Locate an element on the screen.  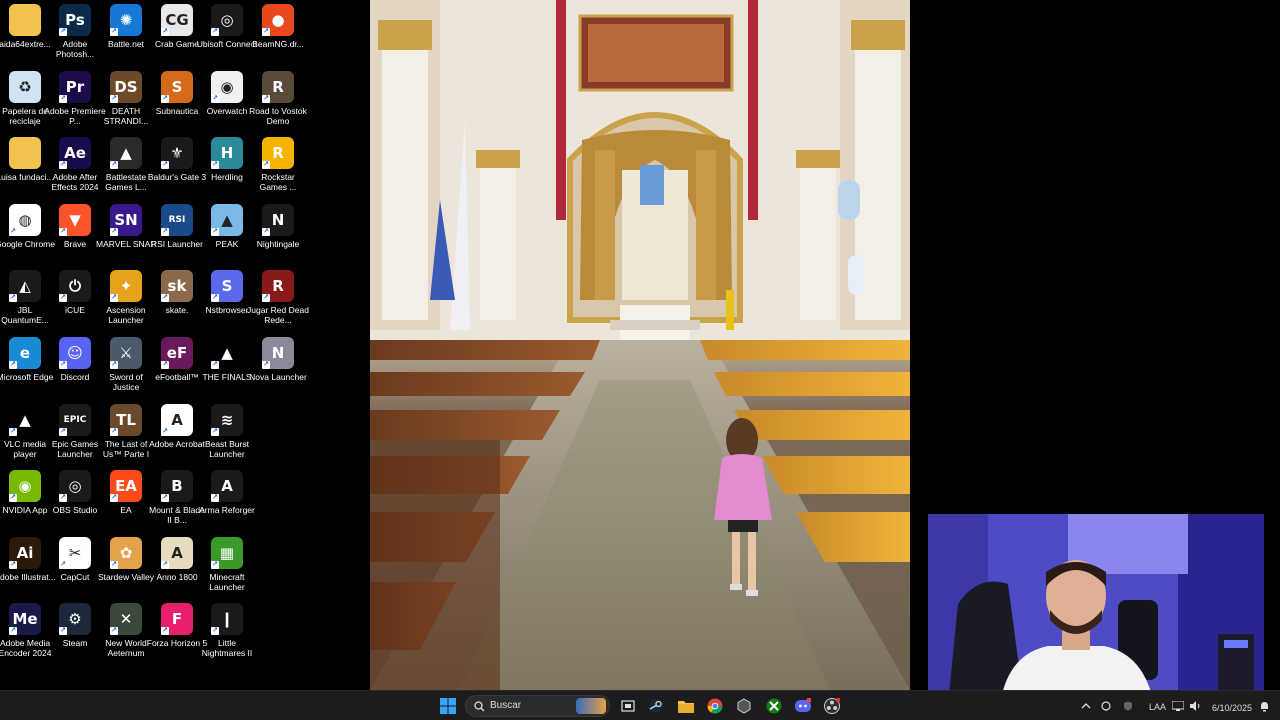
desktop-icon-after-effects: Ae ↗ Adobe After Effects 2024 is located at coordinates (75, 168).